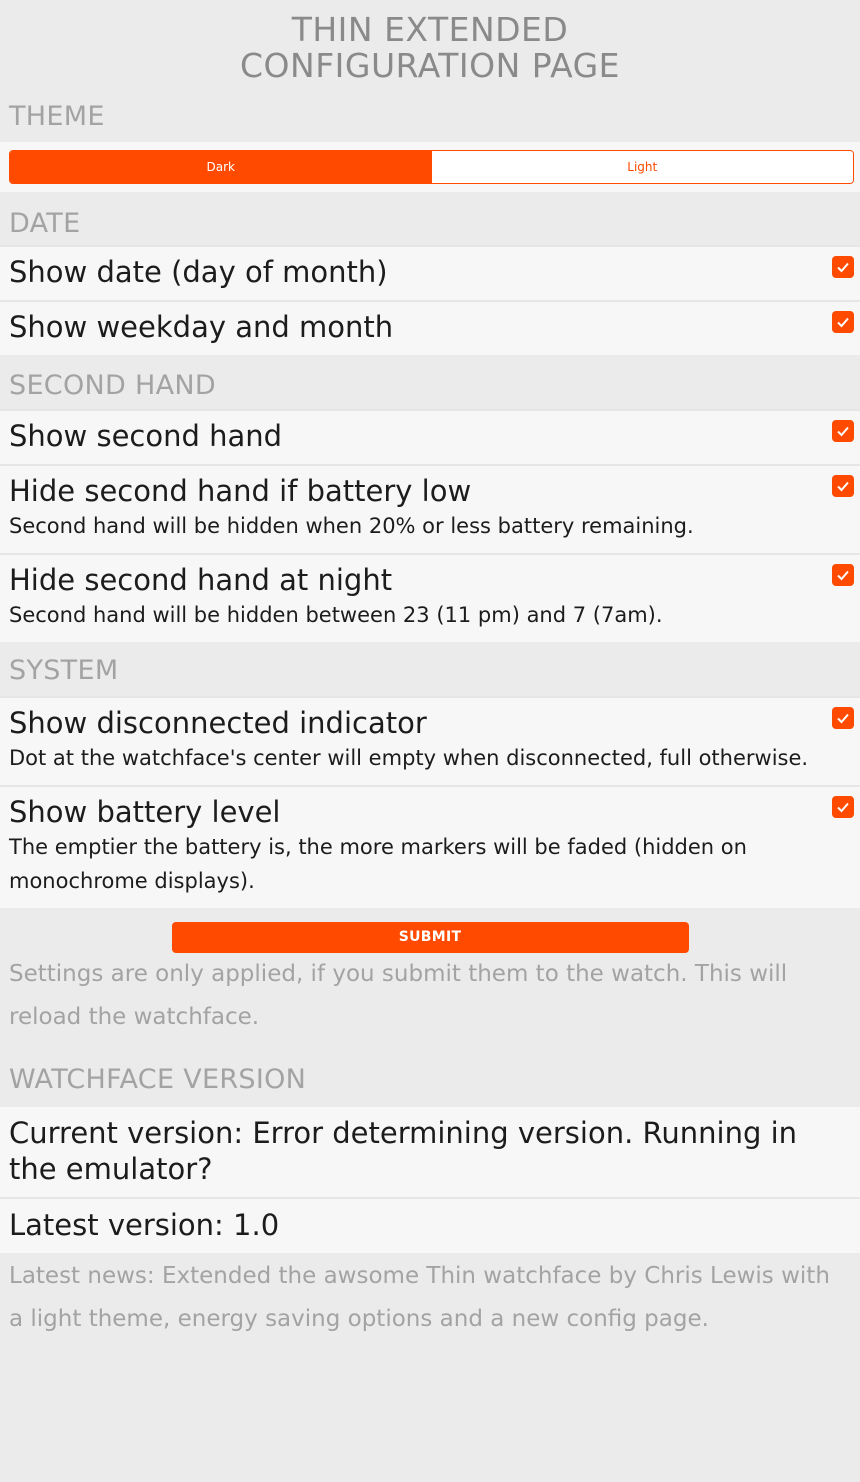  Describe the element at coordinates (430, 29) in the screenshot. I see `page-title-line1: THIN EXTENDED` at that location.